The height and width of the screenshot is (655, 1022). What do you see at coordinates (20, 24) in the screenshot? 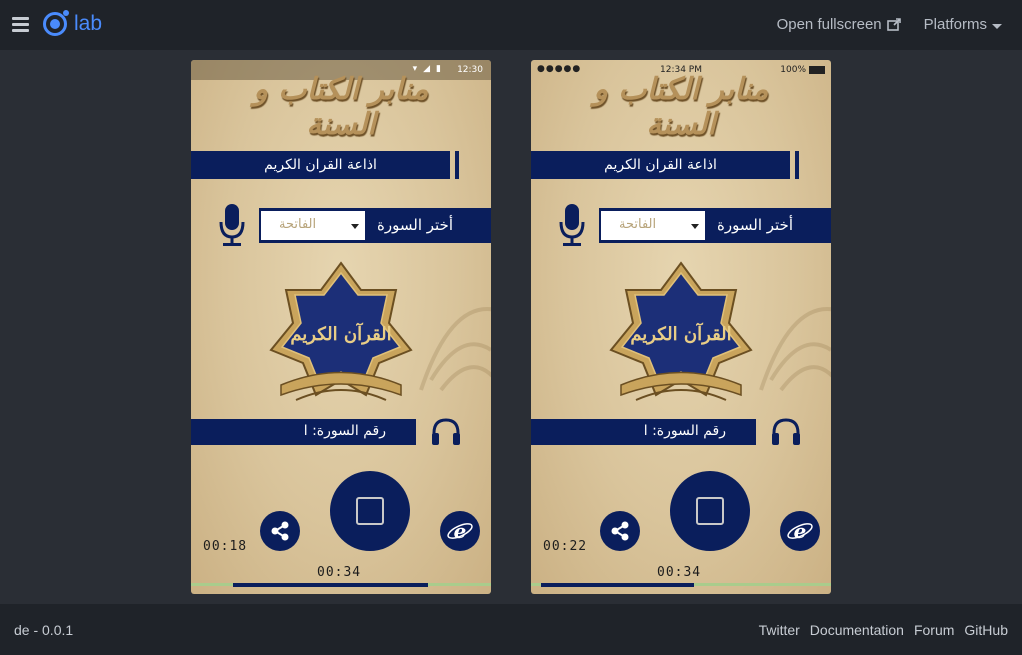
I see `menu-icon` at bounding box center [20, 24].